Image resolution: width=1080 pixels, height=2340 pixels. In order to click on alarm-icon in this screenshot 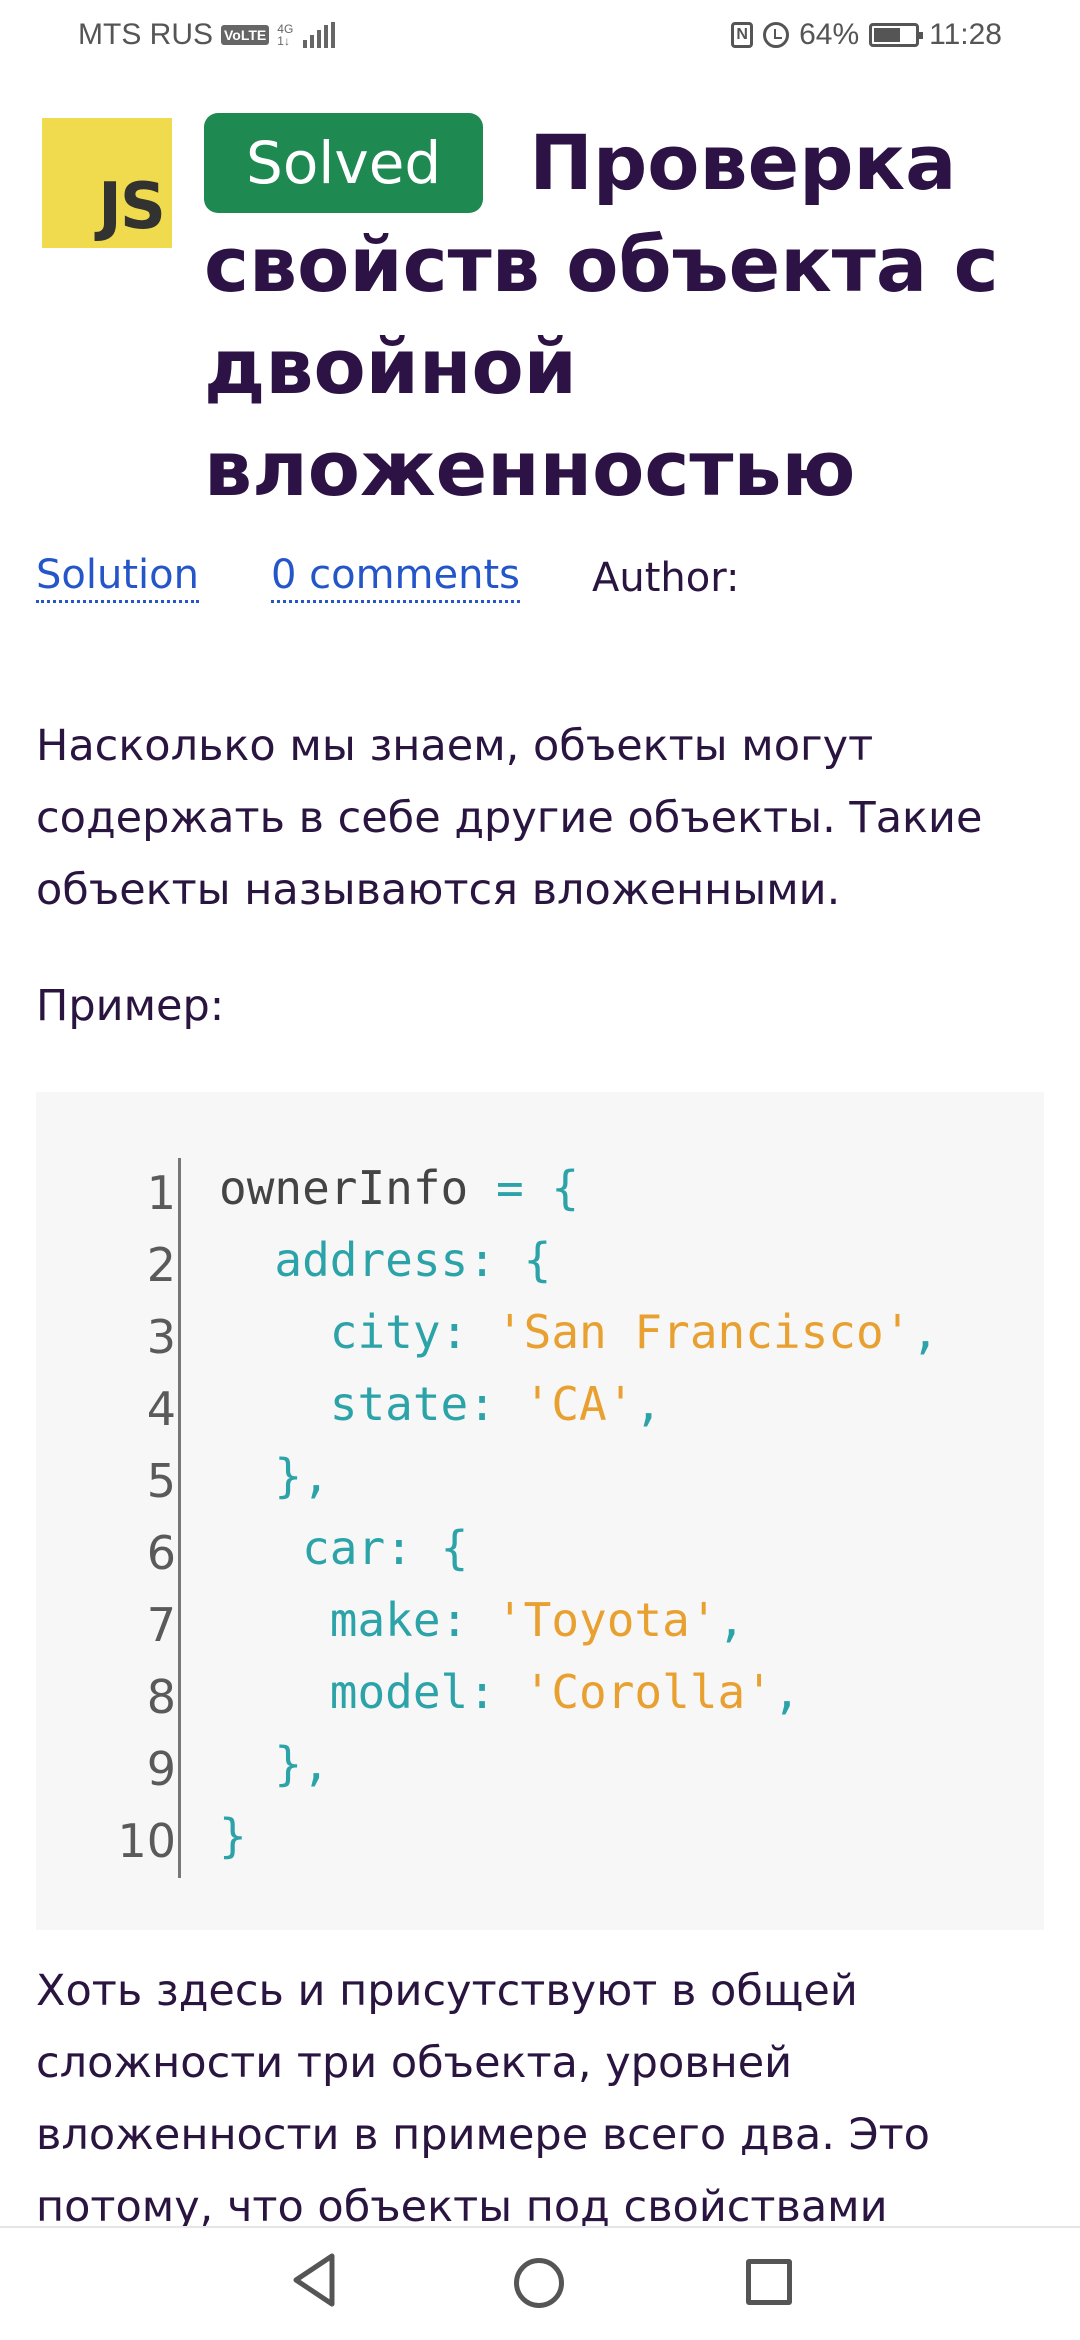, I will do `click(776, 35)`.